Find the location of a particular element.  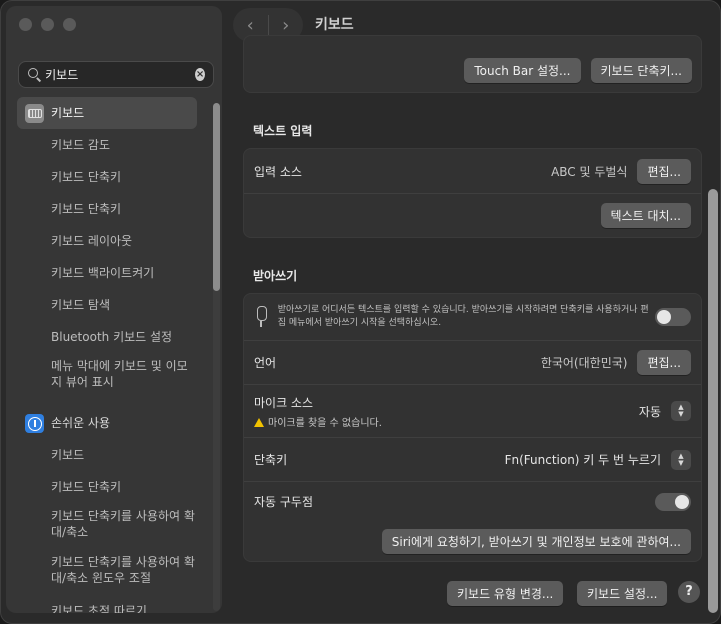

minimize-window-button is located at coordinates (47, 24).